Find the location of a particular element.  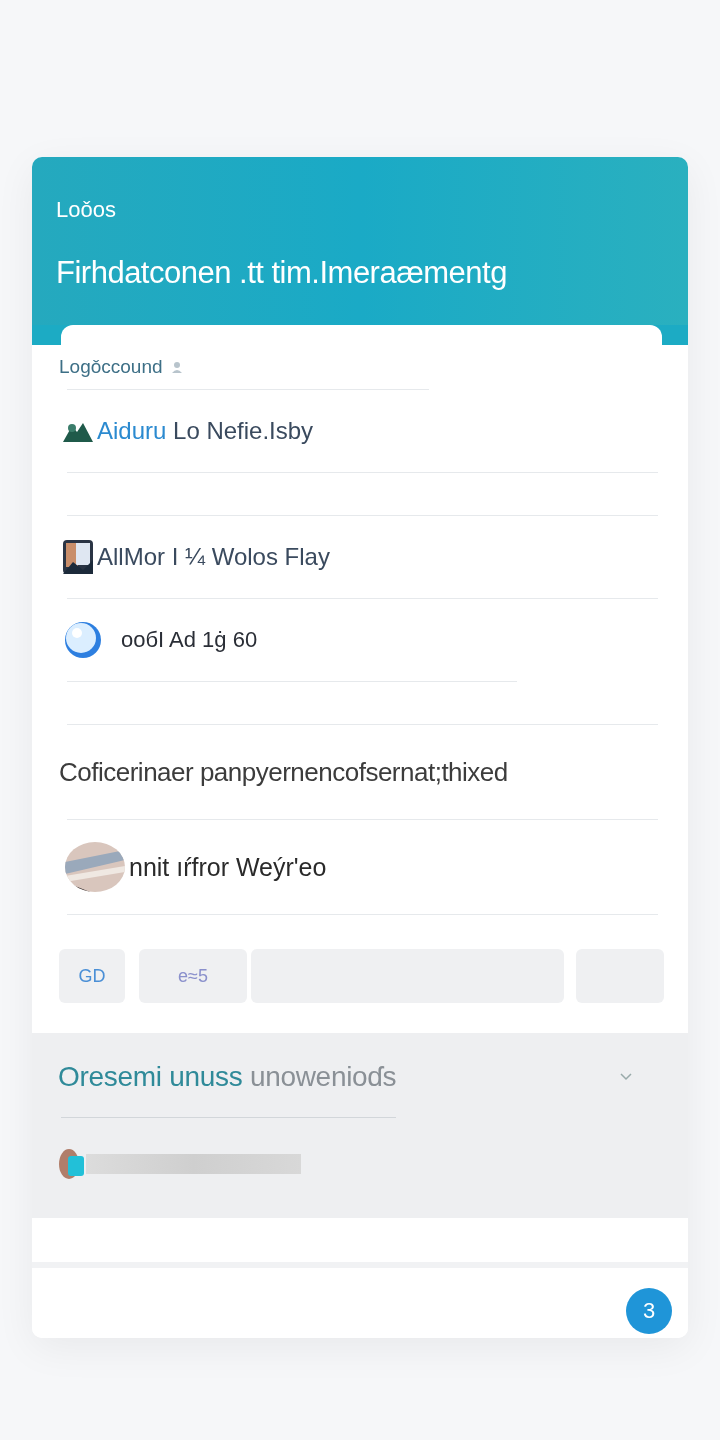

action-button: GD is located at coordinates (92, 976).